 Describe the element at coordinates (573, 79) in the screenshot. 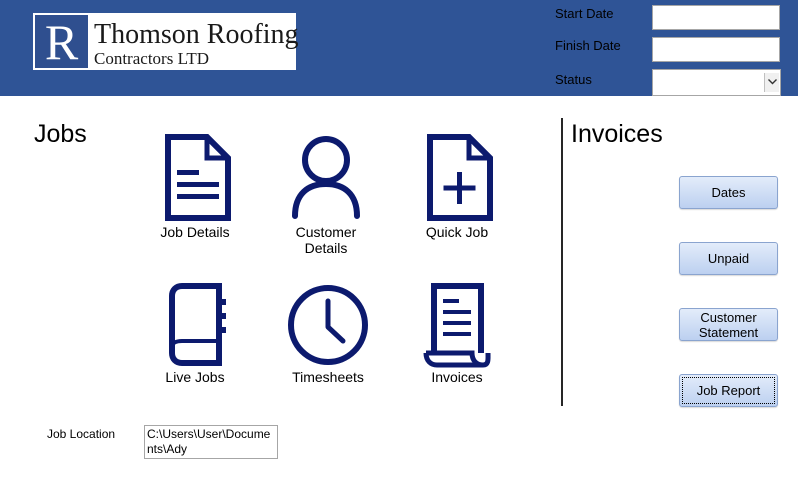

I see `status-label: Status` at that location.